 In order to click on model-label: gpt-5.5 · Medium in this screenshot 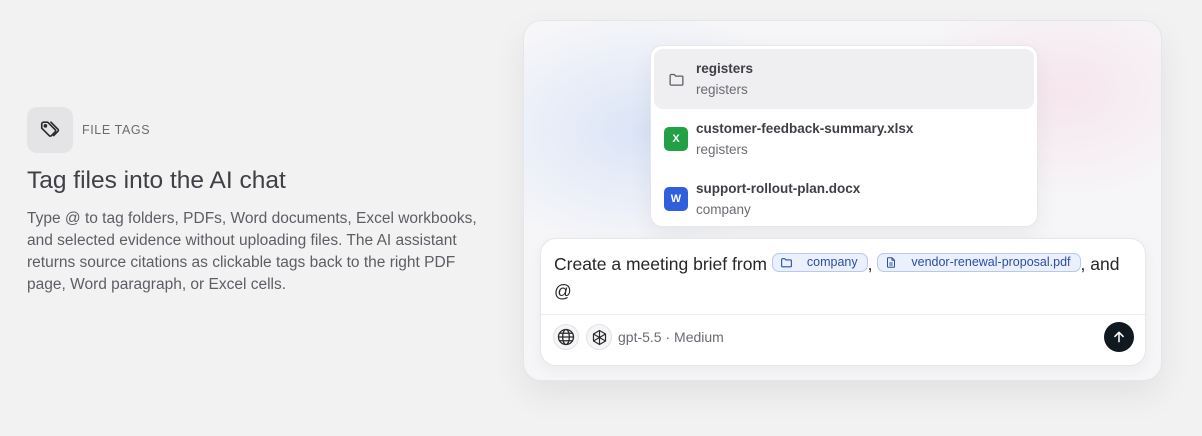, I will do `click(671, 337)`.